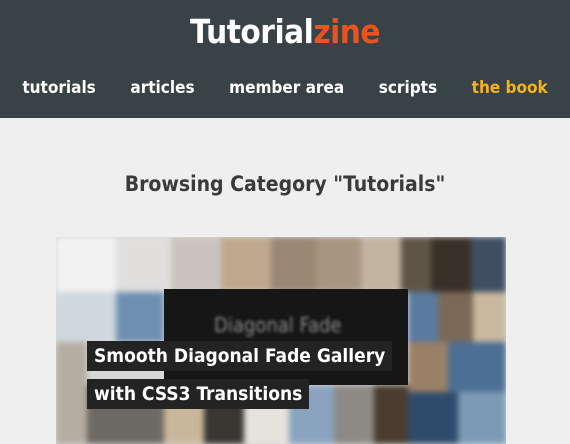  What do you see at coordinates (251, 31) in the screenshot?
I see `logo-text-tutorial: Tutorial` at bounding box center [251, 31].